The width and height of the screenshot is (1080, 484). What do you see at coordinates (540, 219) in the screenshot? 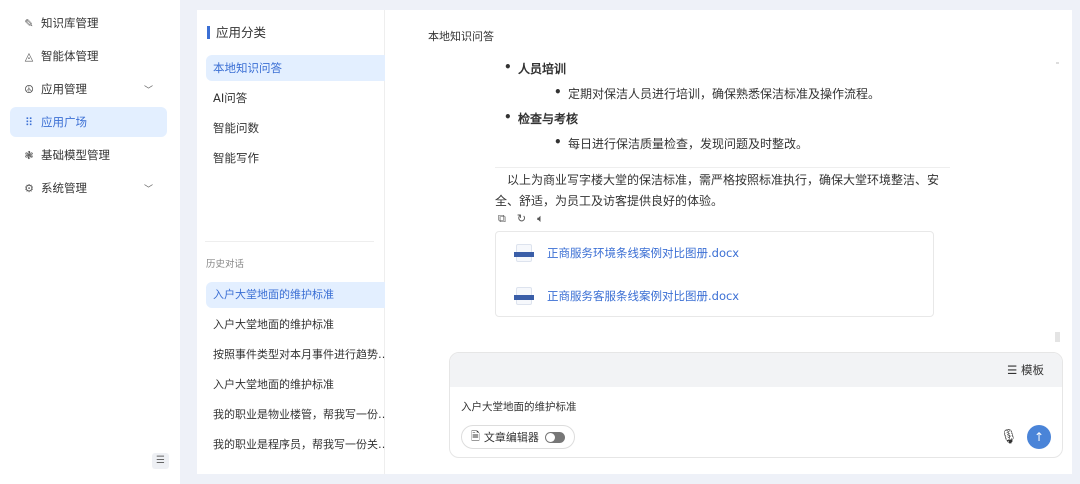
I see `speaker-icon: 🔈︎` at bounding box center [540, 219].